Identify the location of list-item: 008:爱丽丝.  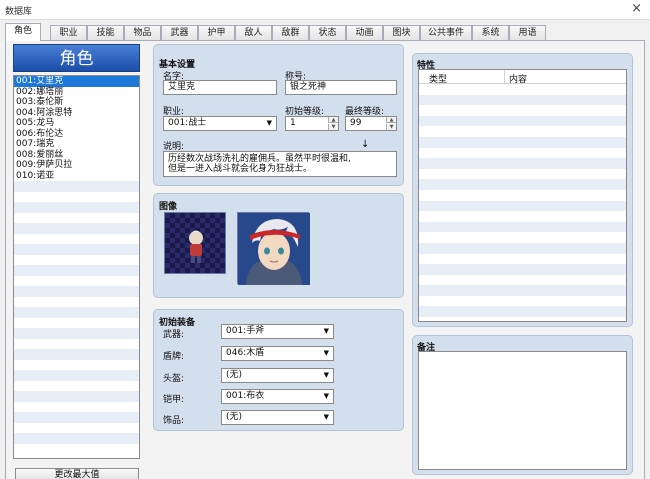
(76, 155).